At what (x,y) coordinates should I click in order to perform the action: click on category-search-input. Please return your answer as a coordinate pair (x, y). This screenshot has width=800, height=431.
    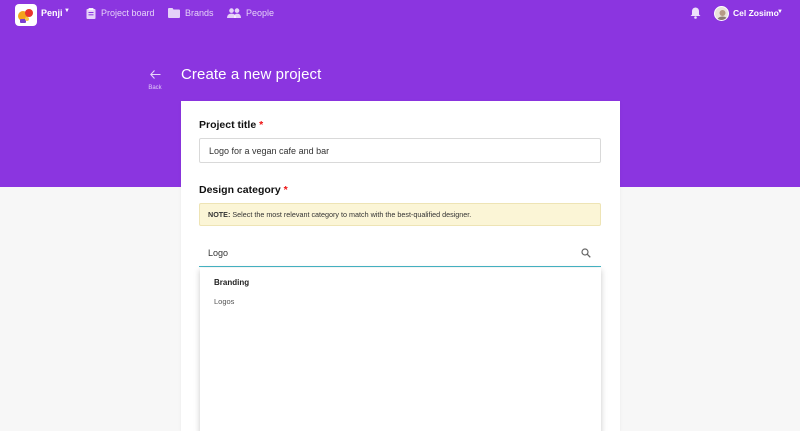
    Looking at the image, I should click on (389, 253).